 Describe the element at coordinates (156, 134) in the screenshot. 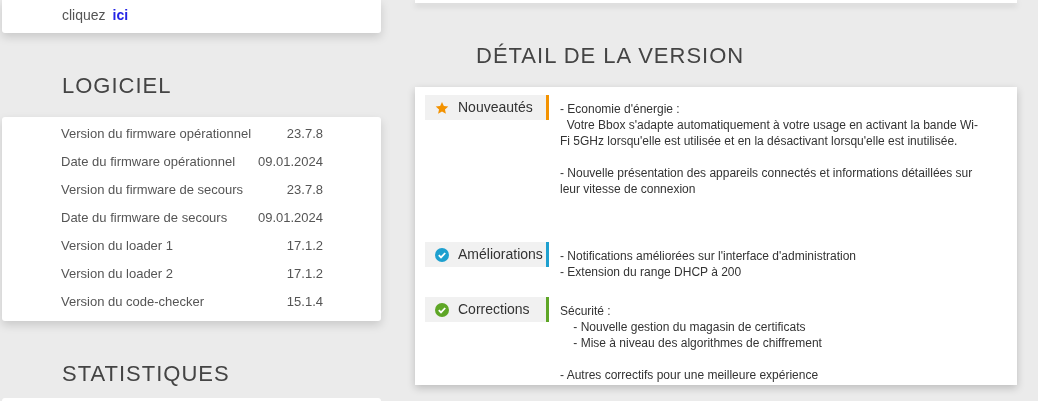

I see `row-label: Version du firmware opérationnel` at that location.